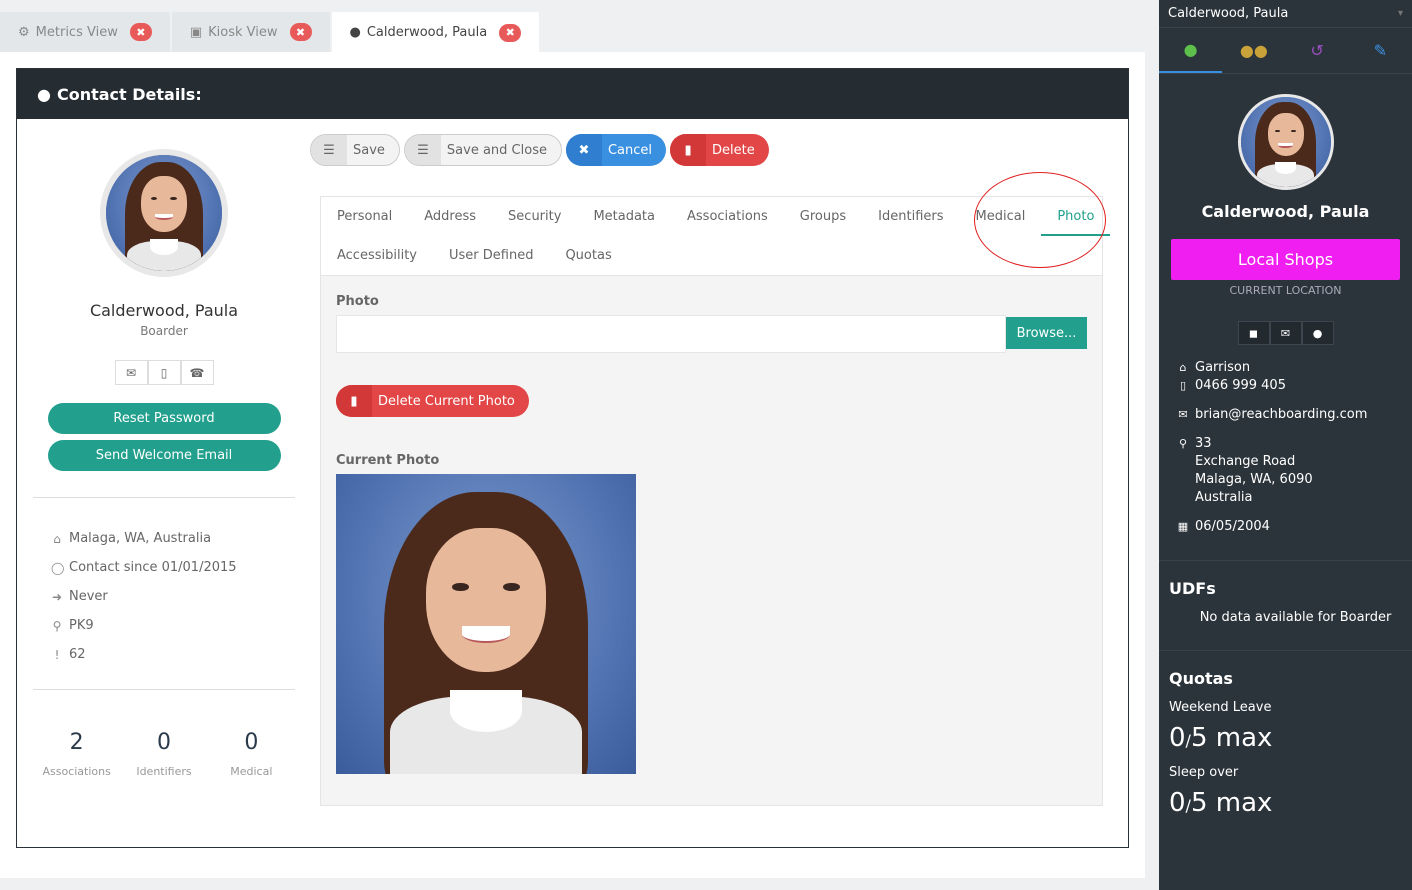 This screenshot has width=1412, height=890. I want to click on map-marker-icon: ⚲, so click(1183, 443).